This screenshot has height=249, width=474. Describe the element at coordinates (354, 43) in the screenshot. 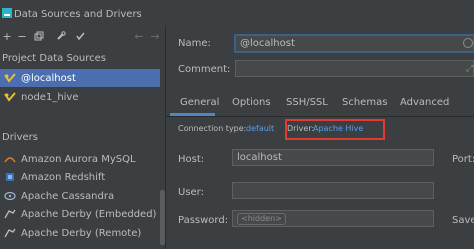

I see `name-input: @localhost` at that location.